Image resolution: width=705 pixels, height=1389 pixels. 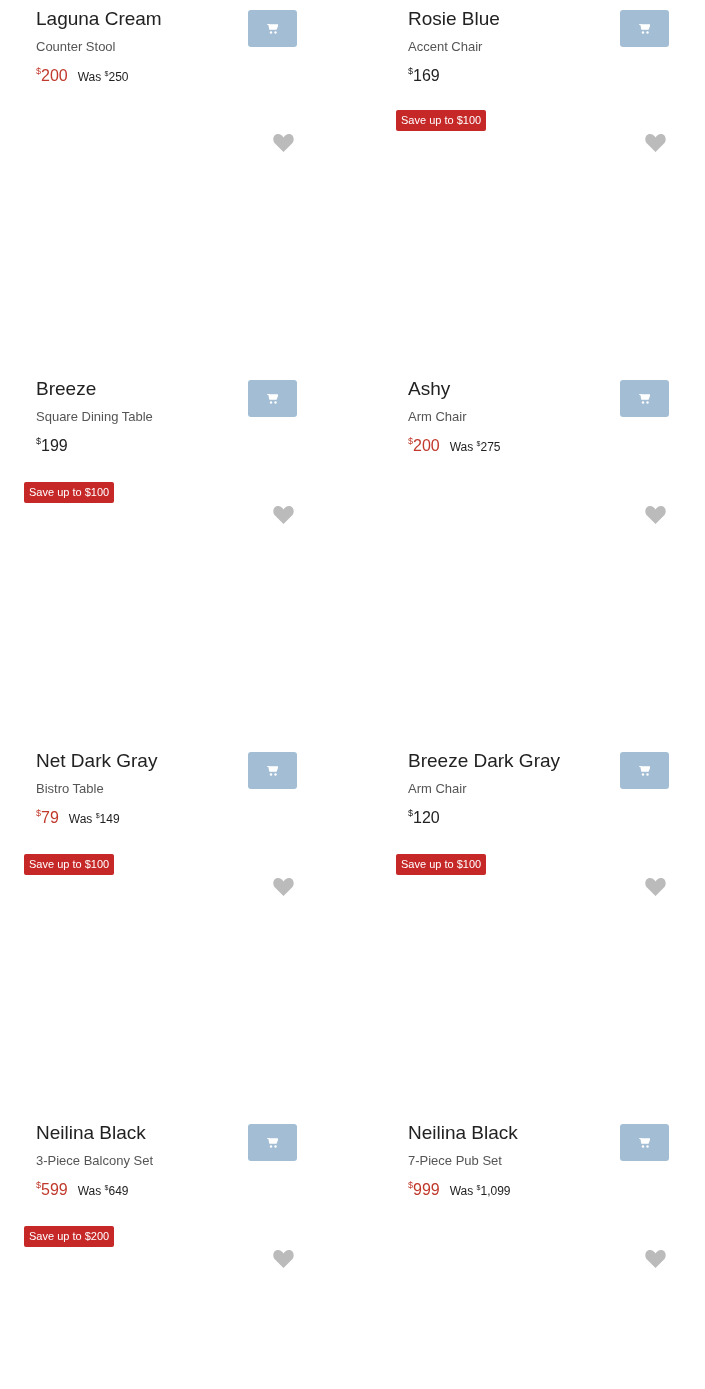 I want to click on save-badge: Save up to $200, so click(x=69, y=1237).